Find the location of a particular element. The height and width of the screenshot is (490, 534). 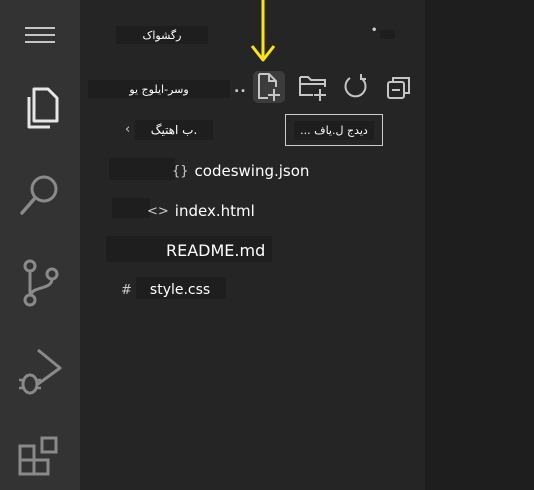

collapse-all-button is located at coordinates (399, 87).